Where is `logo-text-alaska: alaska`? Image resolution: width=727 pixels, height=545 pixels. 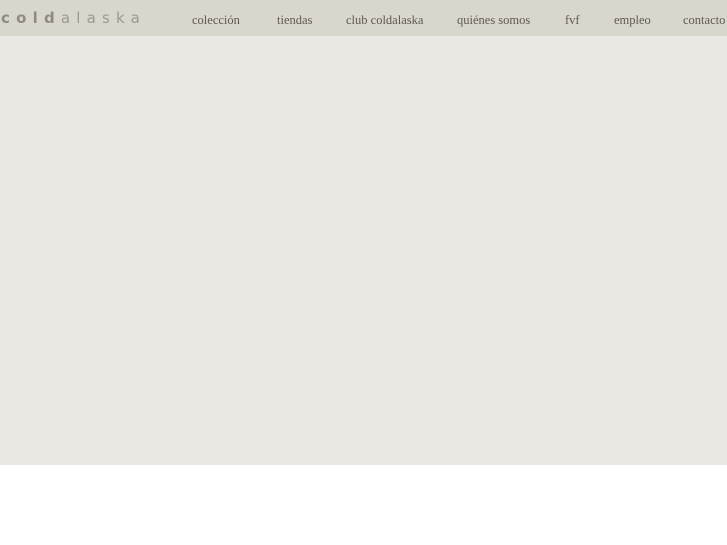
logo-text-alaska: alaska is located at coordinates (103, 18).